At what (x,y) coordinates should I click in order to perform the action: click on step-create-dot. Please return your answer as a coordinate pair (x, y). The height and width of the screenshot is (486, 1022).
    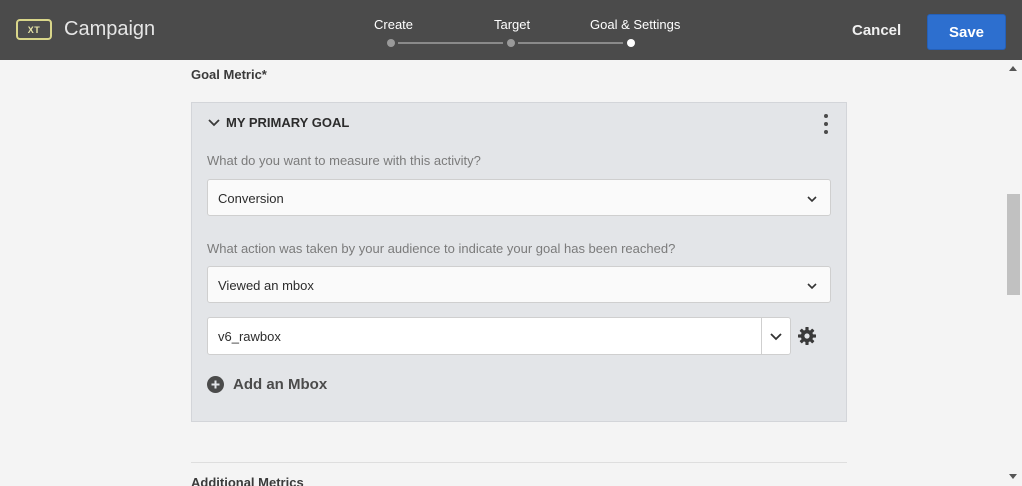
    Looking at the image, I should click on (391, 43).